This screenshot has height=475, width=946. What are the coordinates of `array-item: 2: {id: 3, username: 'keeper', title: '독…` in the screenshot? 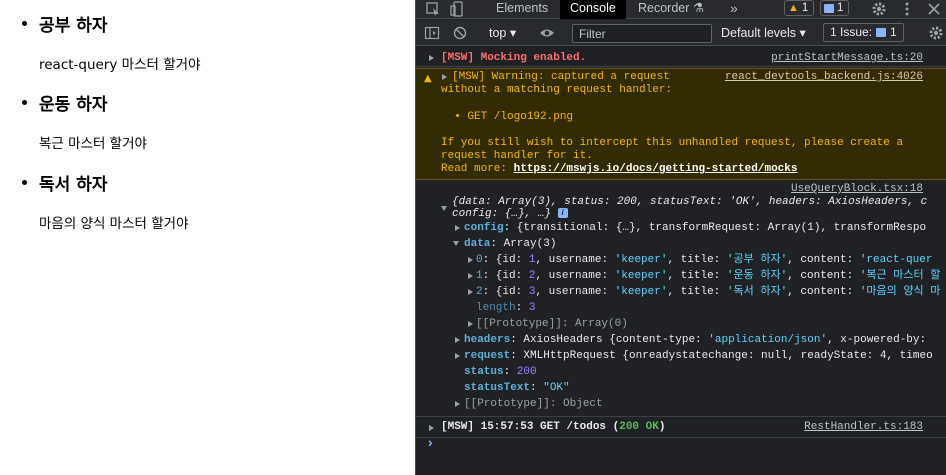 It's located at (708, 292).